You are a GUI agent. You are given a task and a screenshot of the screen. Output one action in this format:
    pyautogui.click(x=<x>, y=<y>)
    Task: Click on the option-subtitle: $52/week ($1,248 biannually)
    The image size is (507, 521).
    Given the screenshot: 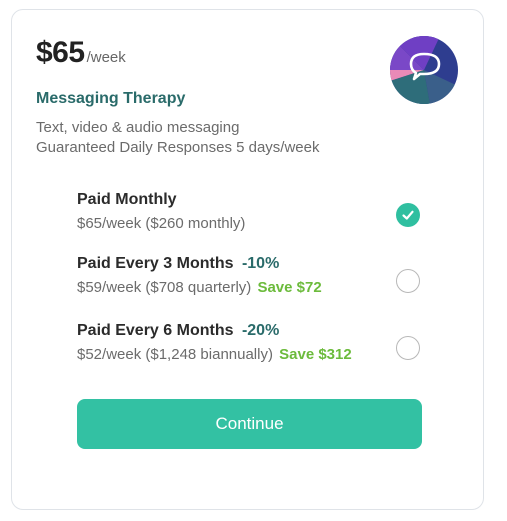 What is the action you would take?
    pyautogui.click(x=175, y=354)
    